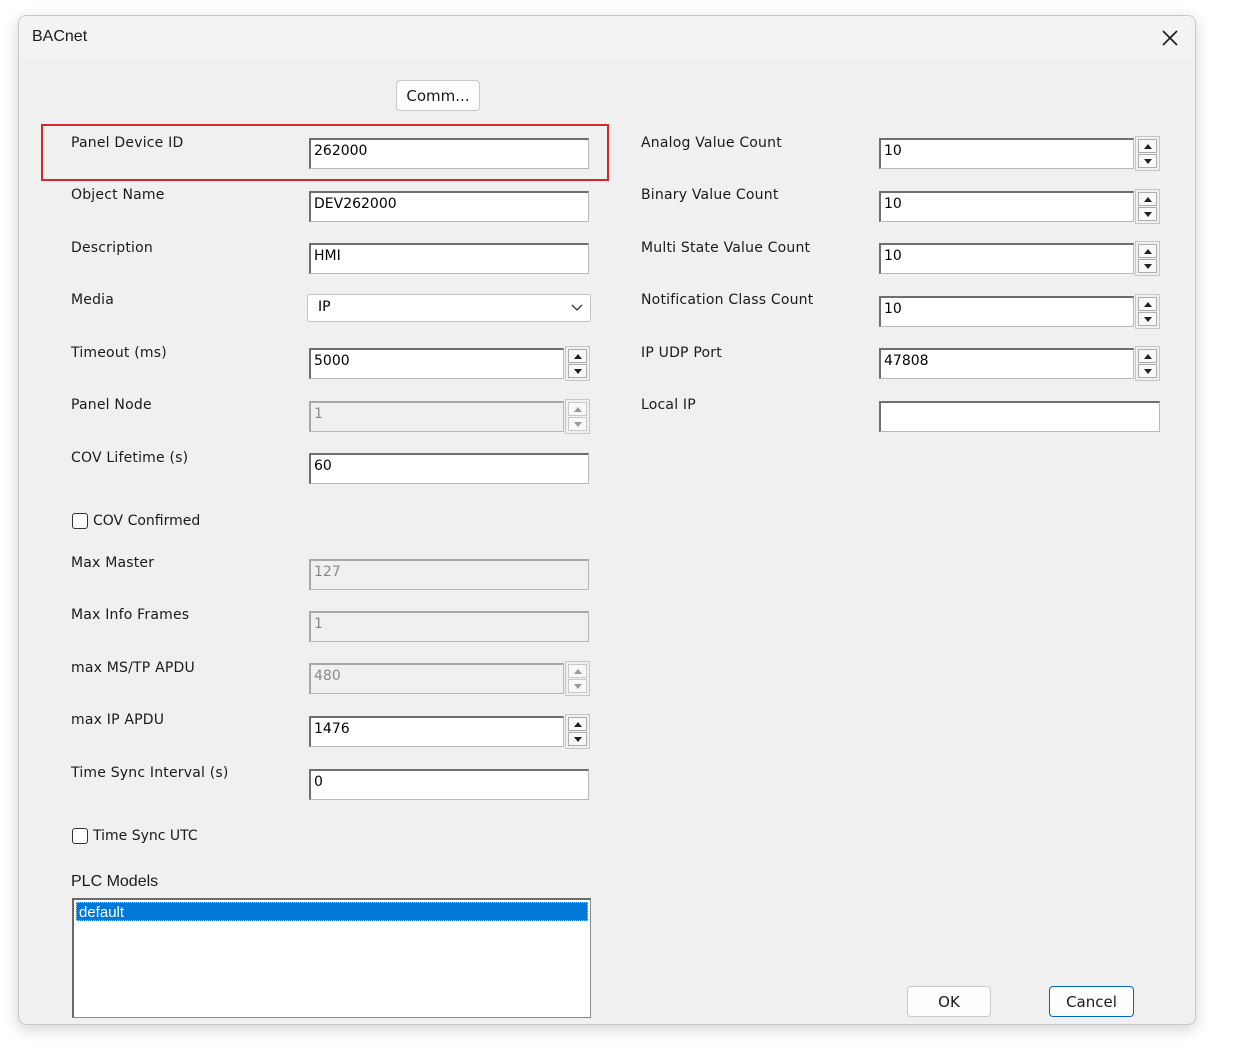 This screenshot has width=1242, height=1052. I want to click on chevron-down-icon, so click(577, 307).